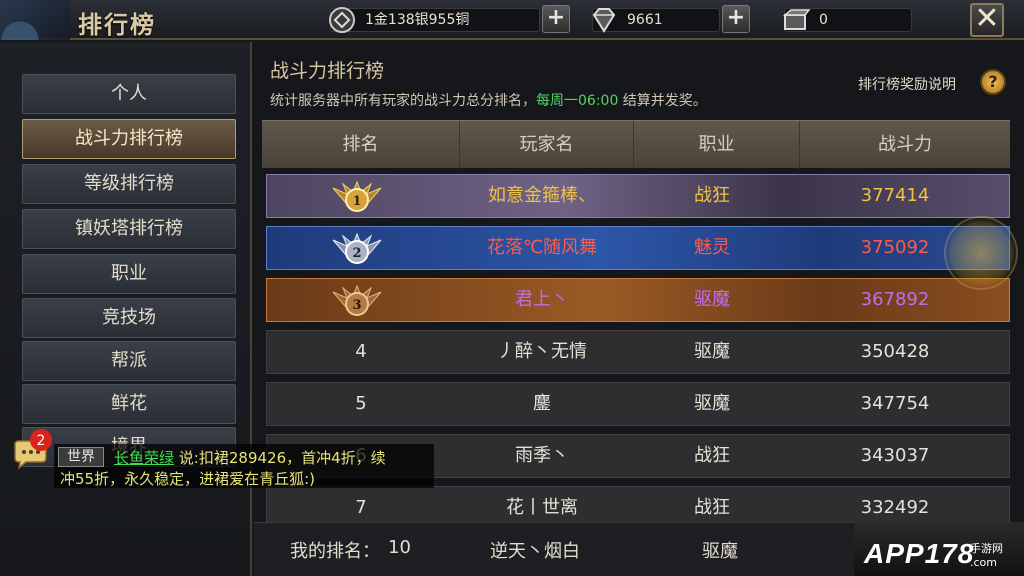 Image resolution: width=1024 pixels, height=576 pixels. I want to click on player-class: 魅灵, so click(712, 247).